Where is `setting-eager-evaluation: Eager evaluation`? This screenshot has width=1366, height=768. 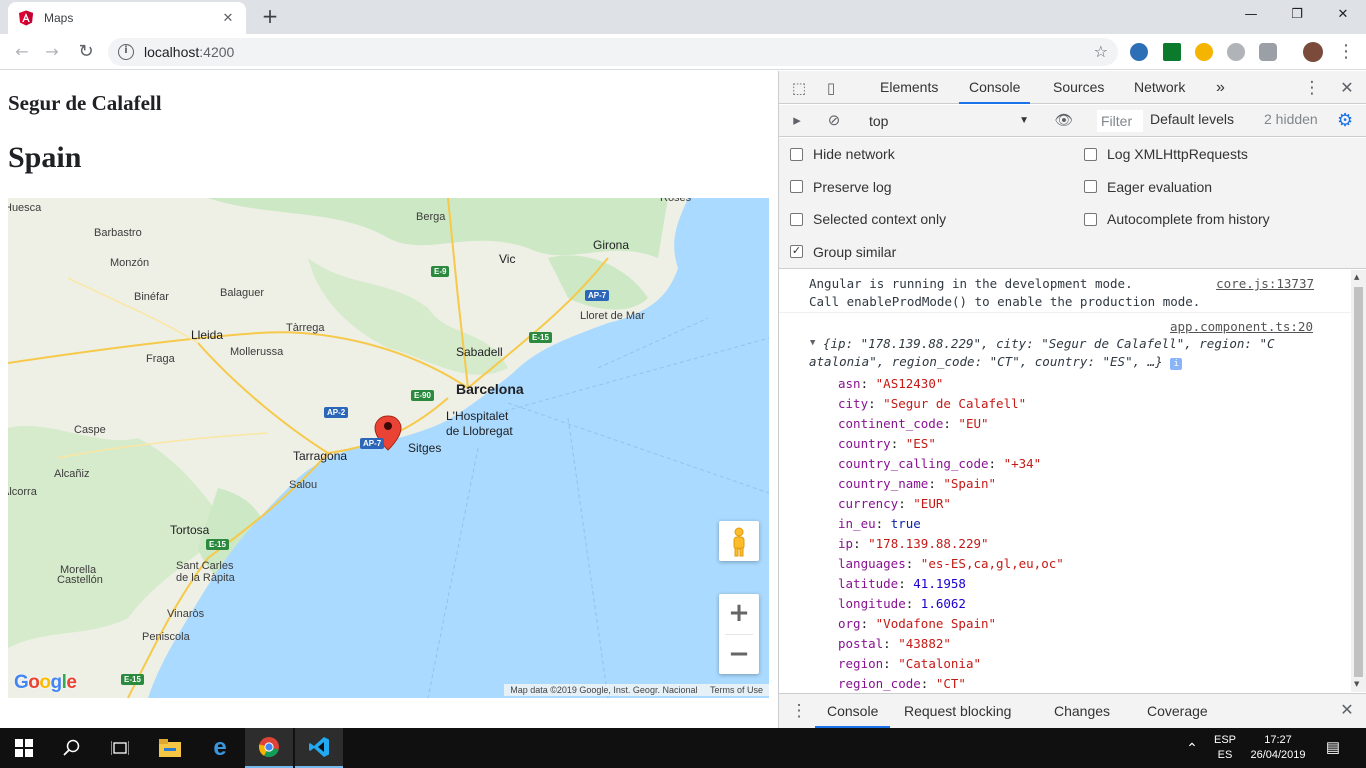
setting-eager-evaluation: Eager evaluation is located at coordinates (1148, 187).